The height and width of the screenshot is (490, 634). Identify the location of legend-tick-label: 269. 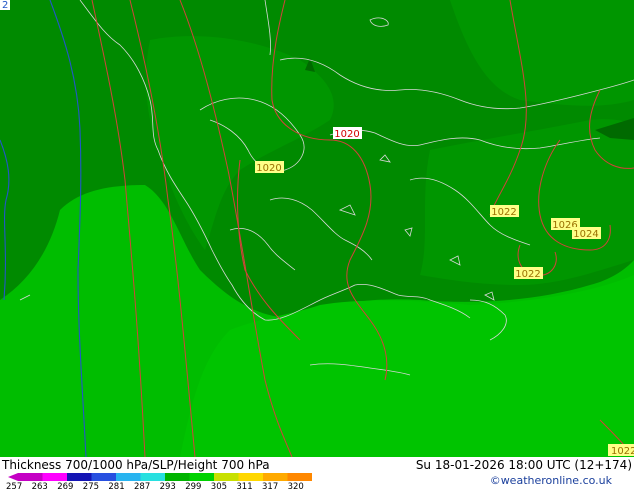
(65, 486).